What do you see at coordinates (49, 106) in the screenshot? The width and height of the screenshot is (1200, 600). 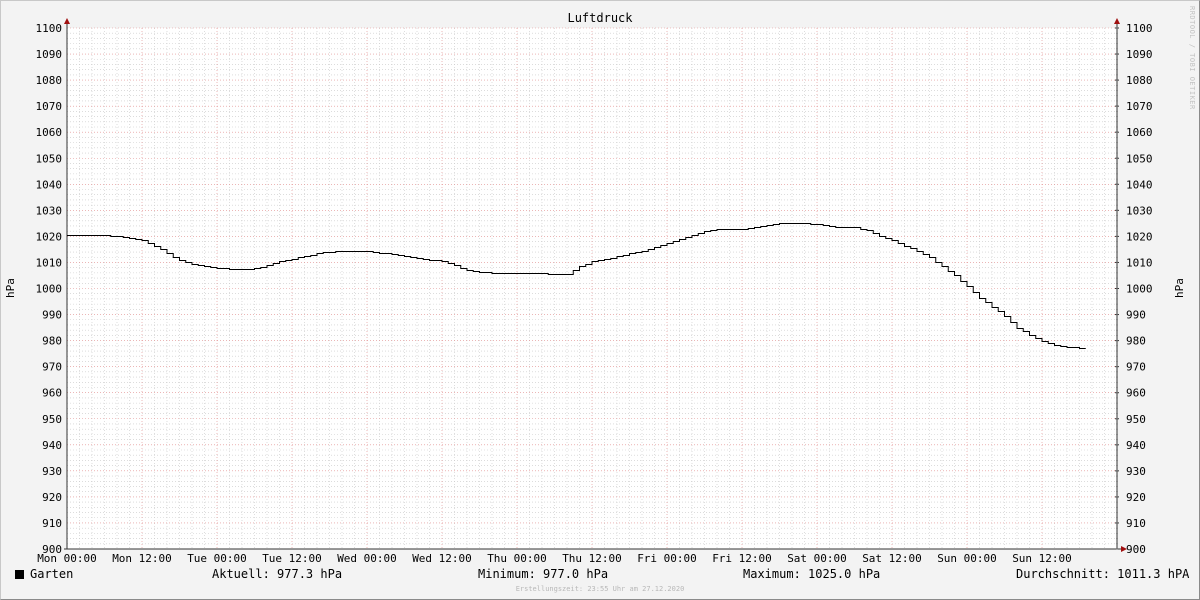 I see `y-tick-label-left: 1070` at bounding box center [49, 106].